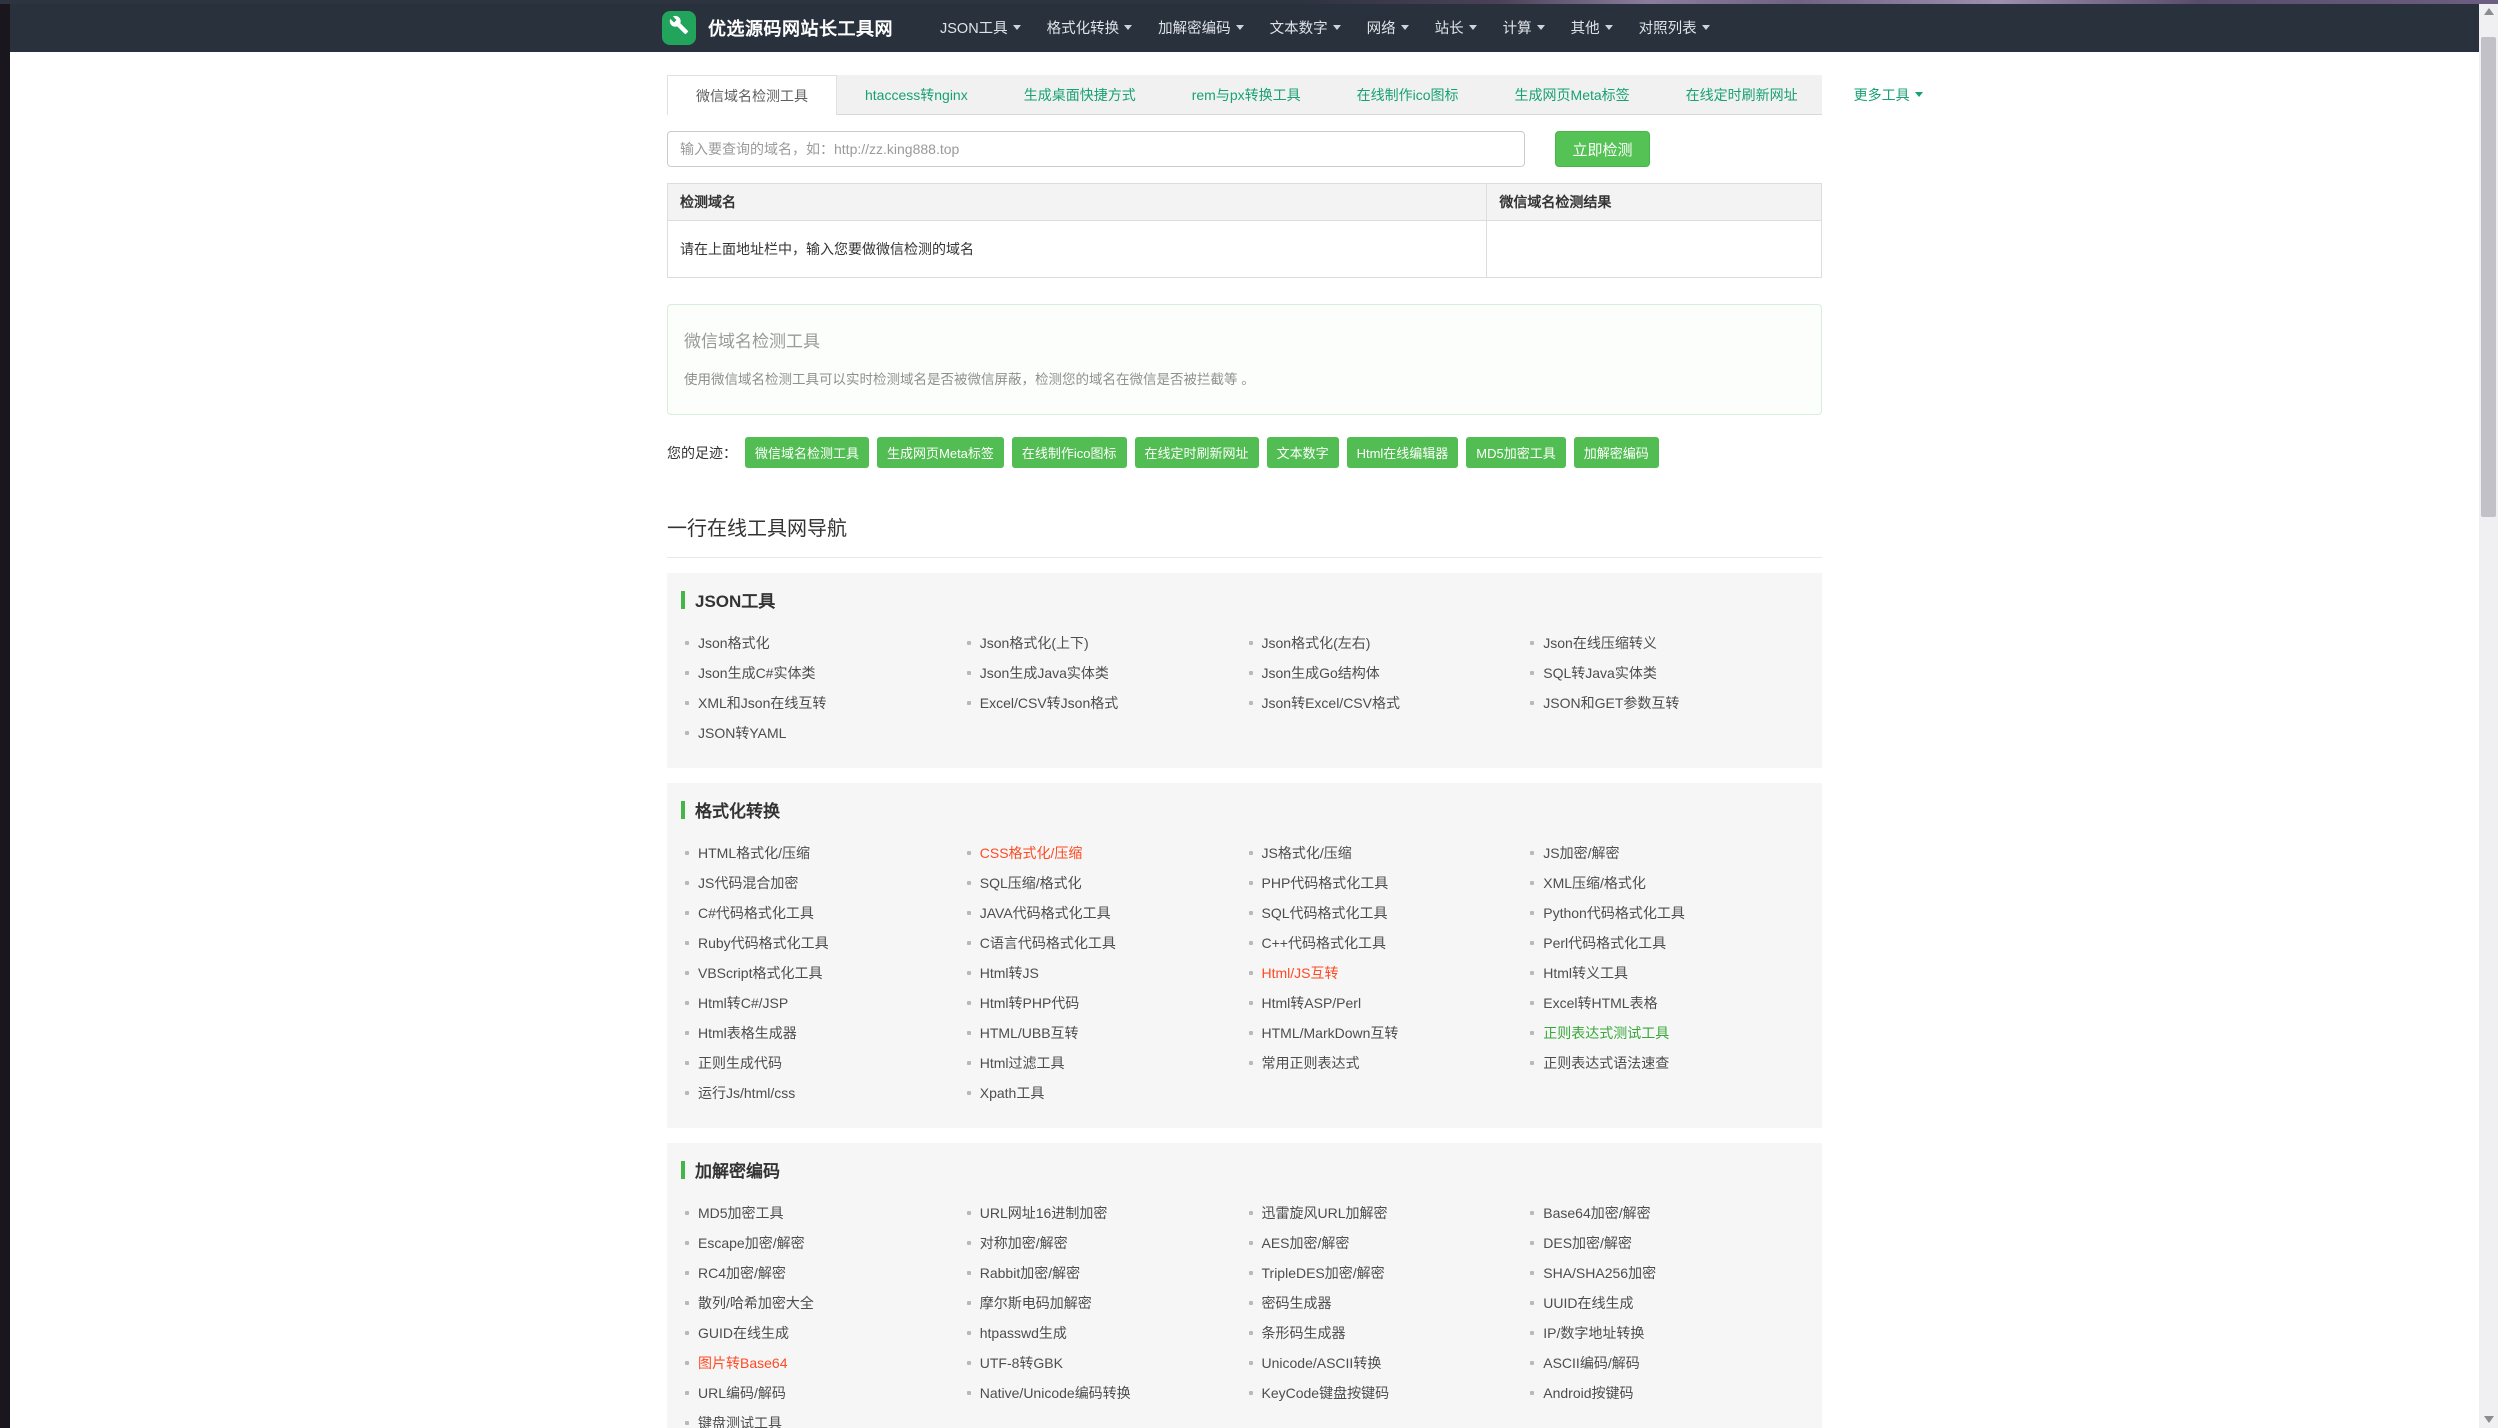  Describe the element at coordinates (1888, 94) in the screenshot. I see `tab-item: 更多工具` at that location.